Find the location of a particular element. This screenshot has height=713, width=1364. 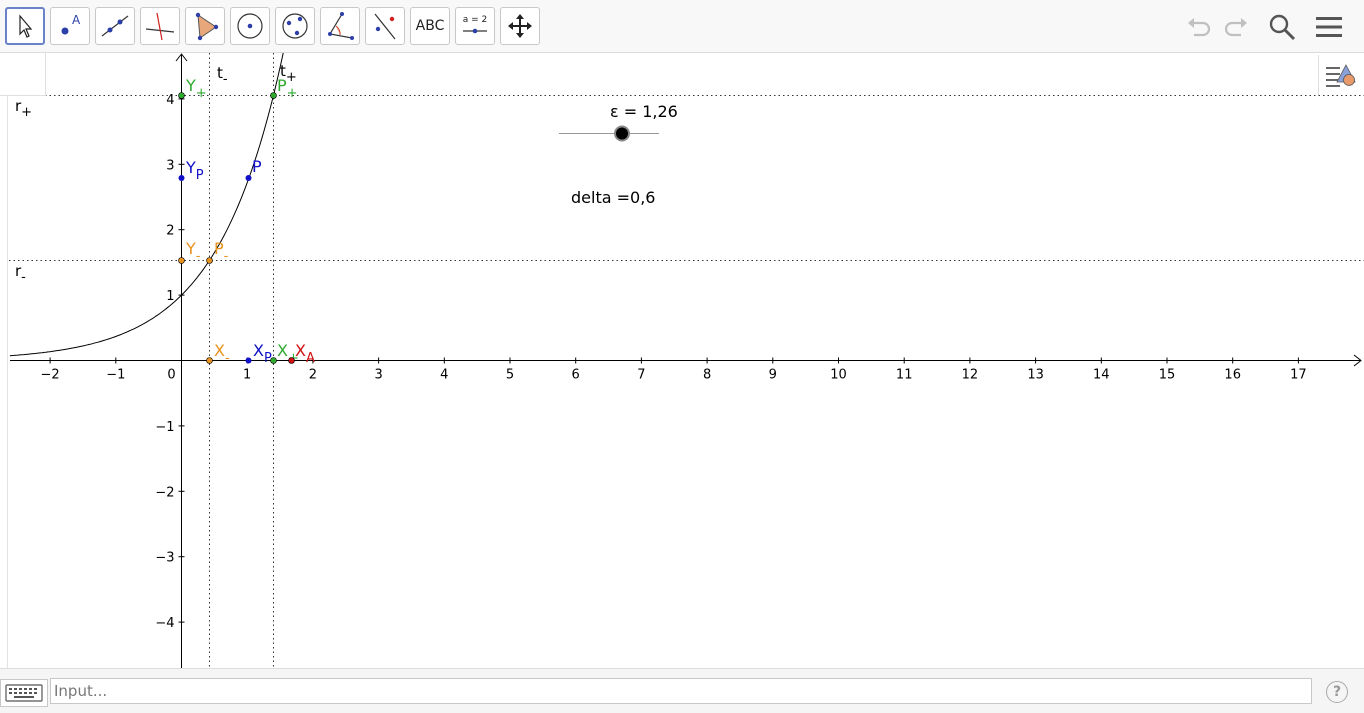

label-p: P is located at coordinates (257, 166).